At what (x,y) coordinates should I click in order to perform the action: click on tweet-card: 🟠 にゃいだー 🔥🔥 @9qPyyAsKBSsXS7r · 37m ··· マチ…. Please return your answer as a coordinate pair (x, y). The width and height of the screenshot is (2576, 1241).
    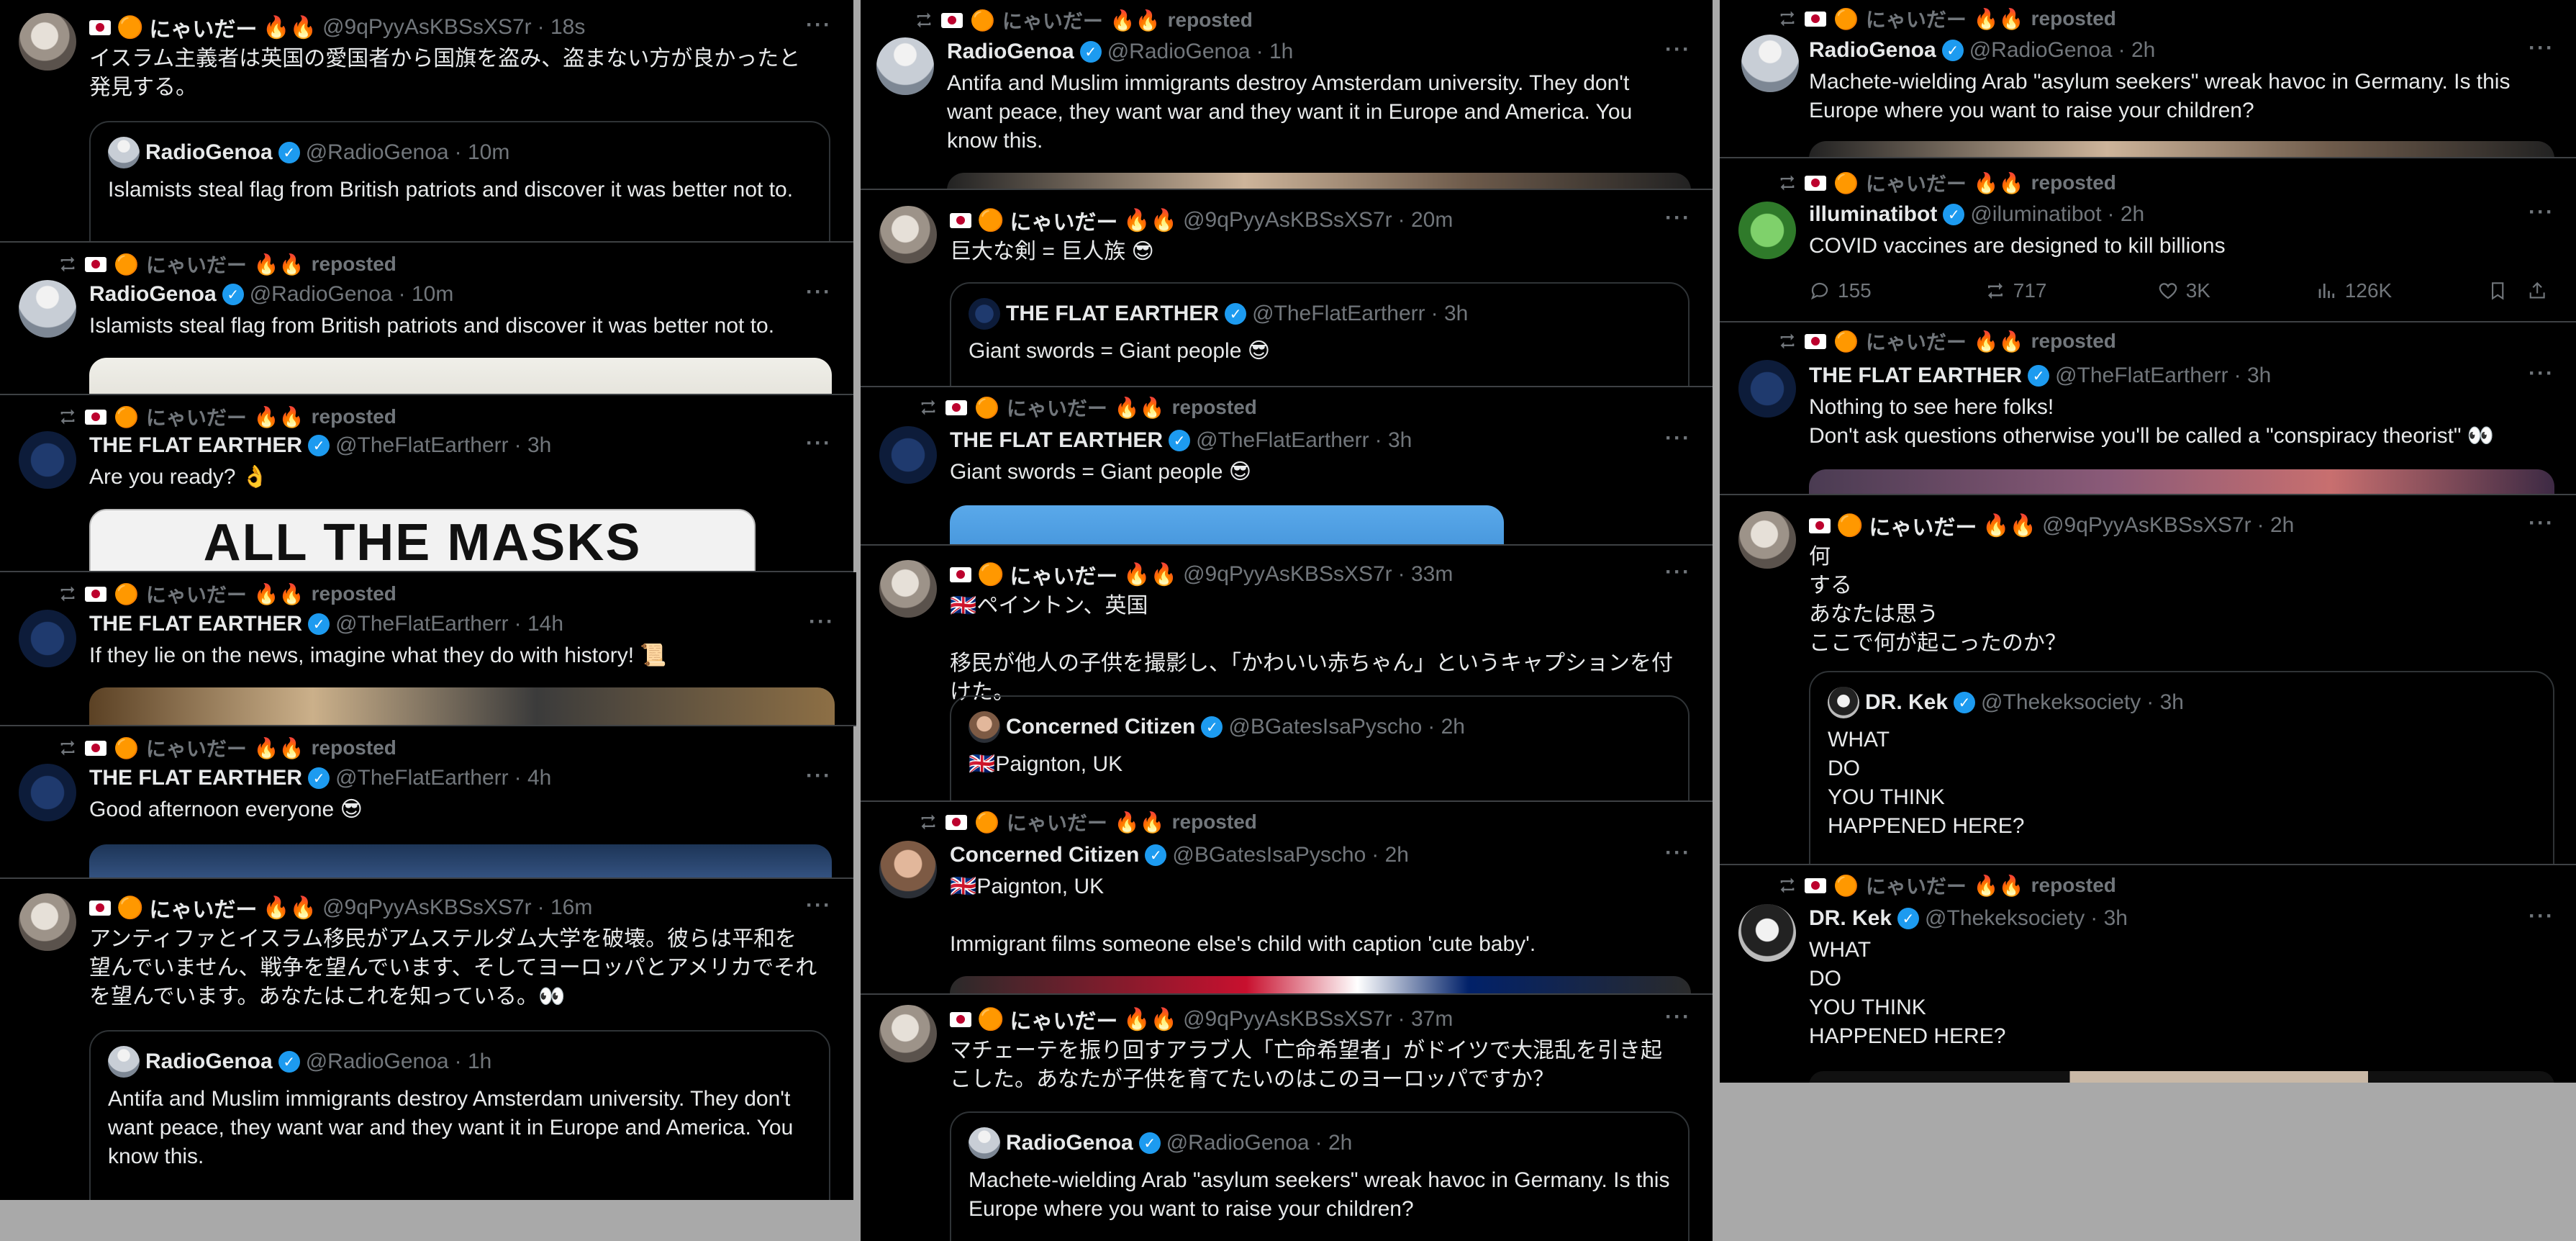
    Looking at the image, I should click on (1287, 1118).